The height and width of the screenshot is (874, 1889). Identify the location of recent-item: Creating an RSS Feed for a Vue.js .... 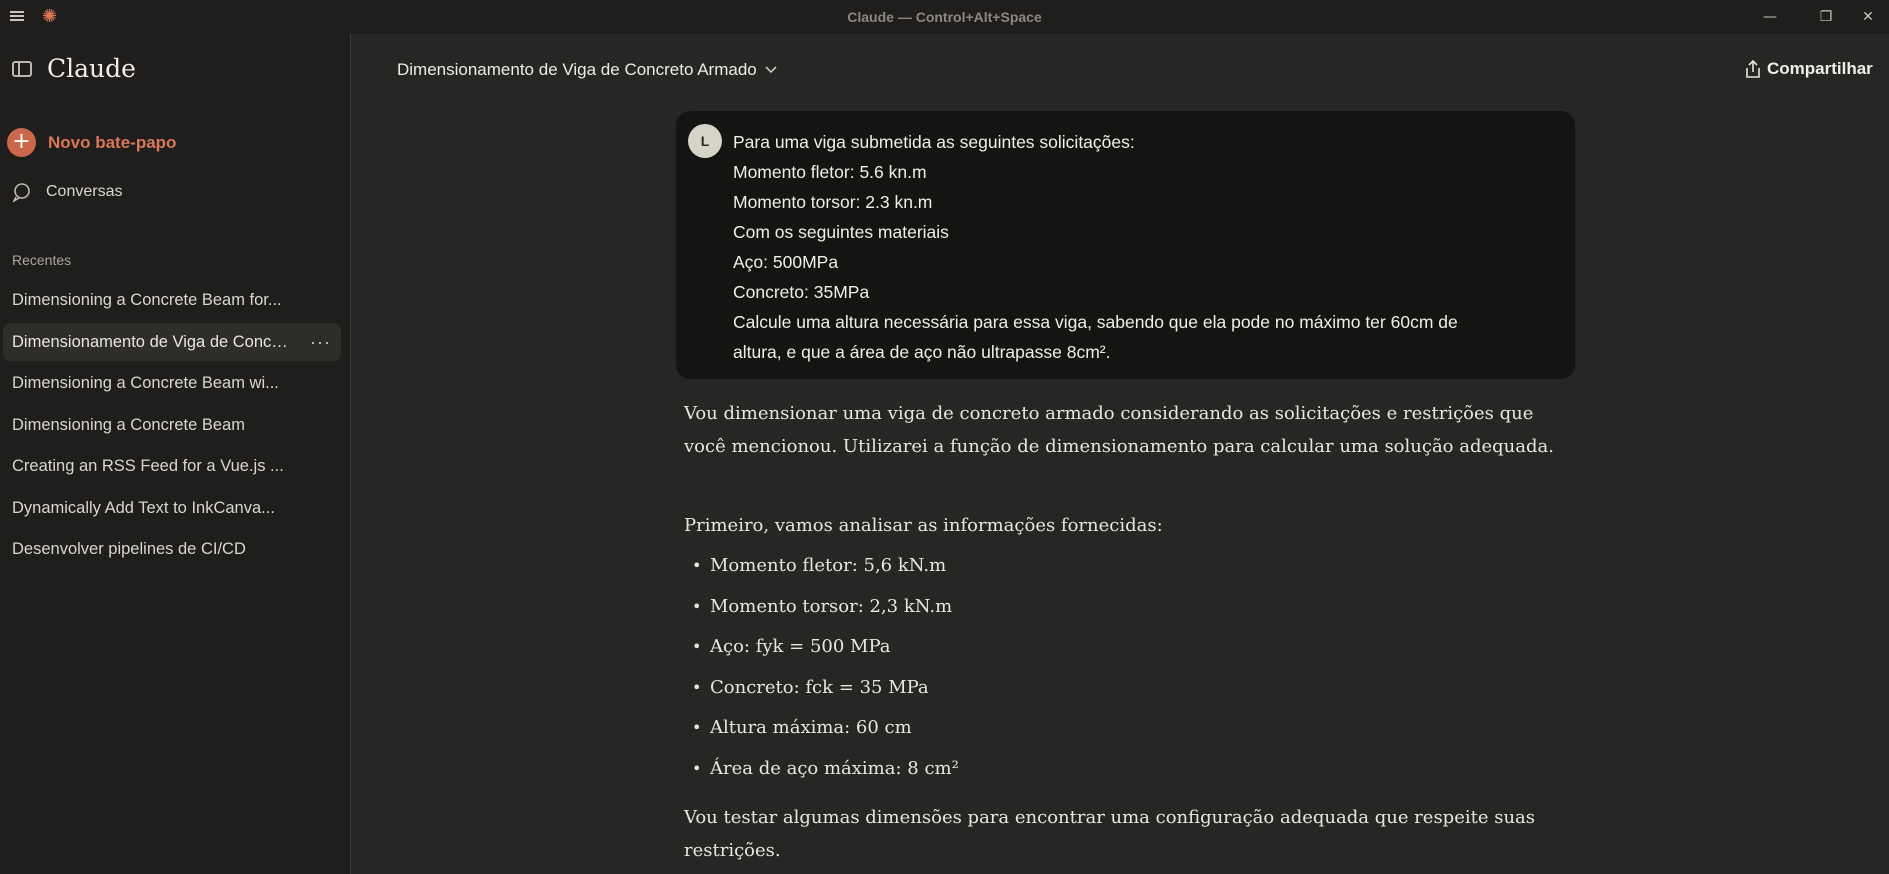
(172, 466).